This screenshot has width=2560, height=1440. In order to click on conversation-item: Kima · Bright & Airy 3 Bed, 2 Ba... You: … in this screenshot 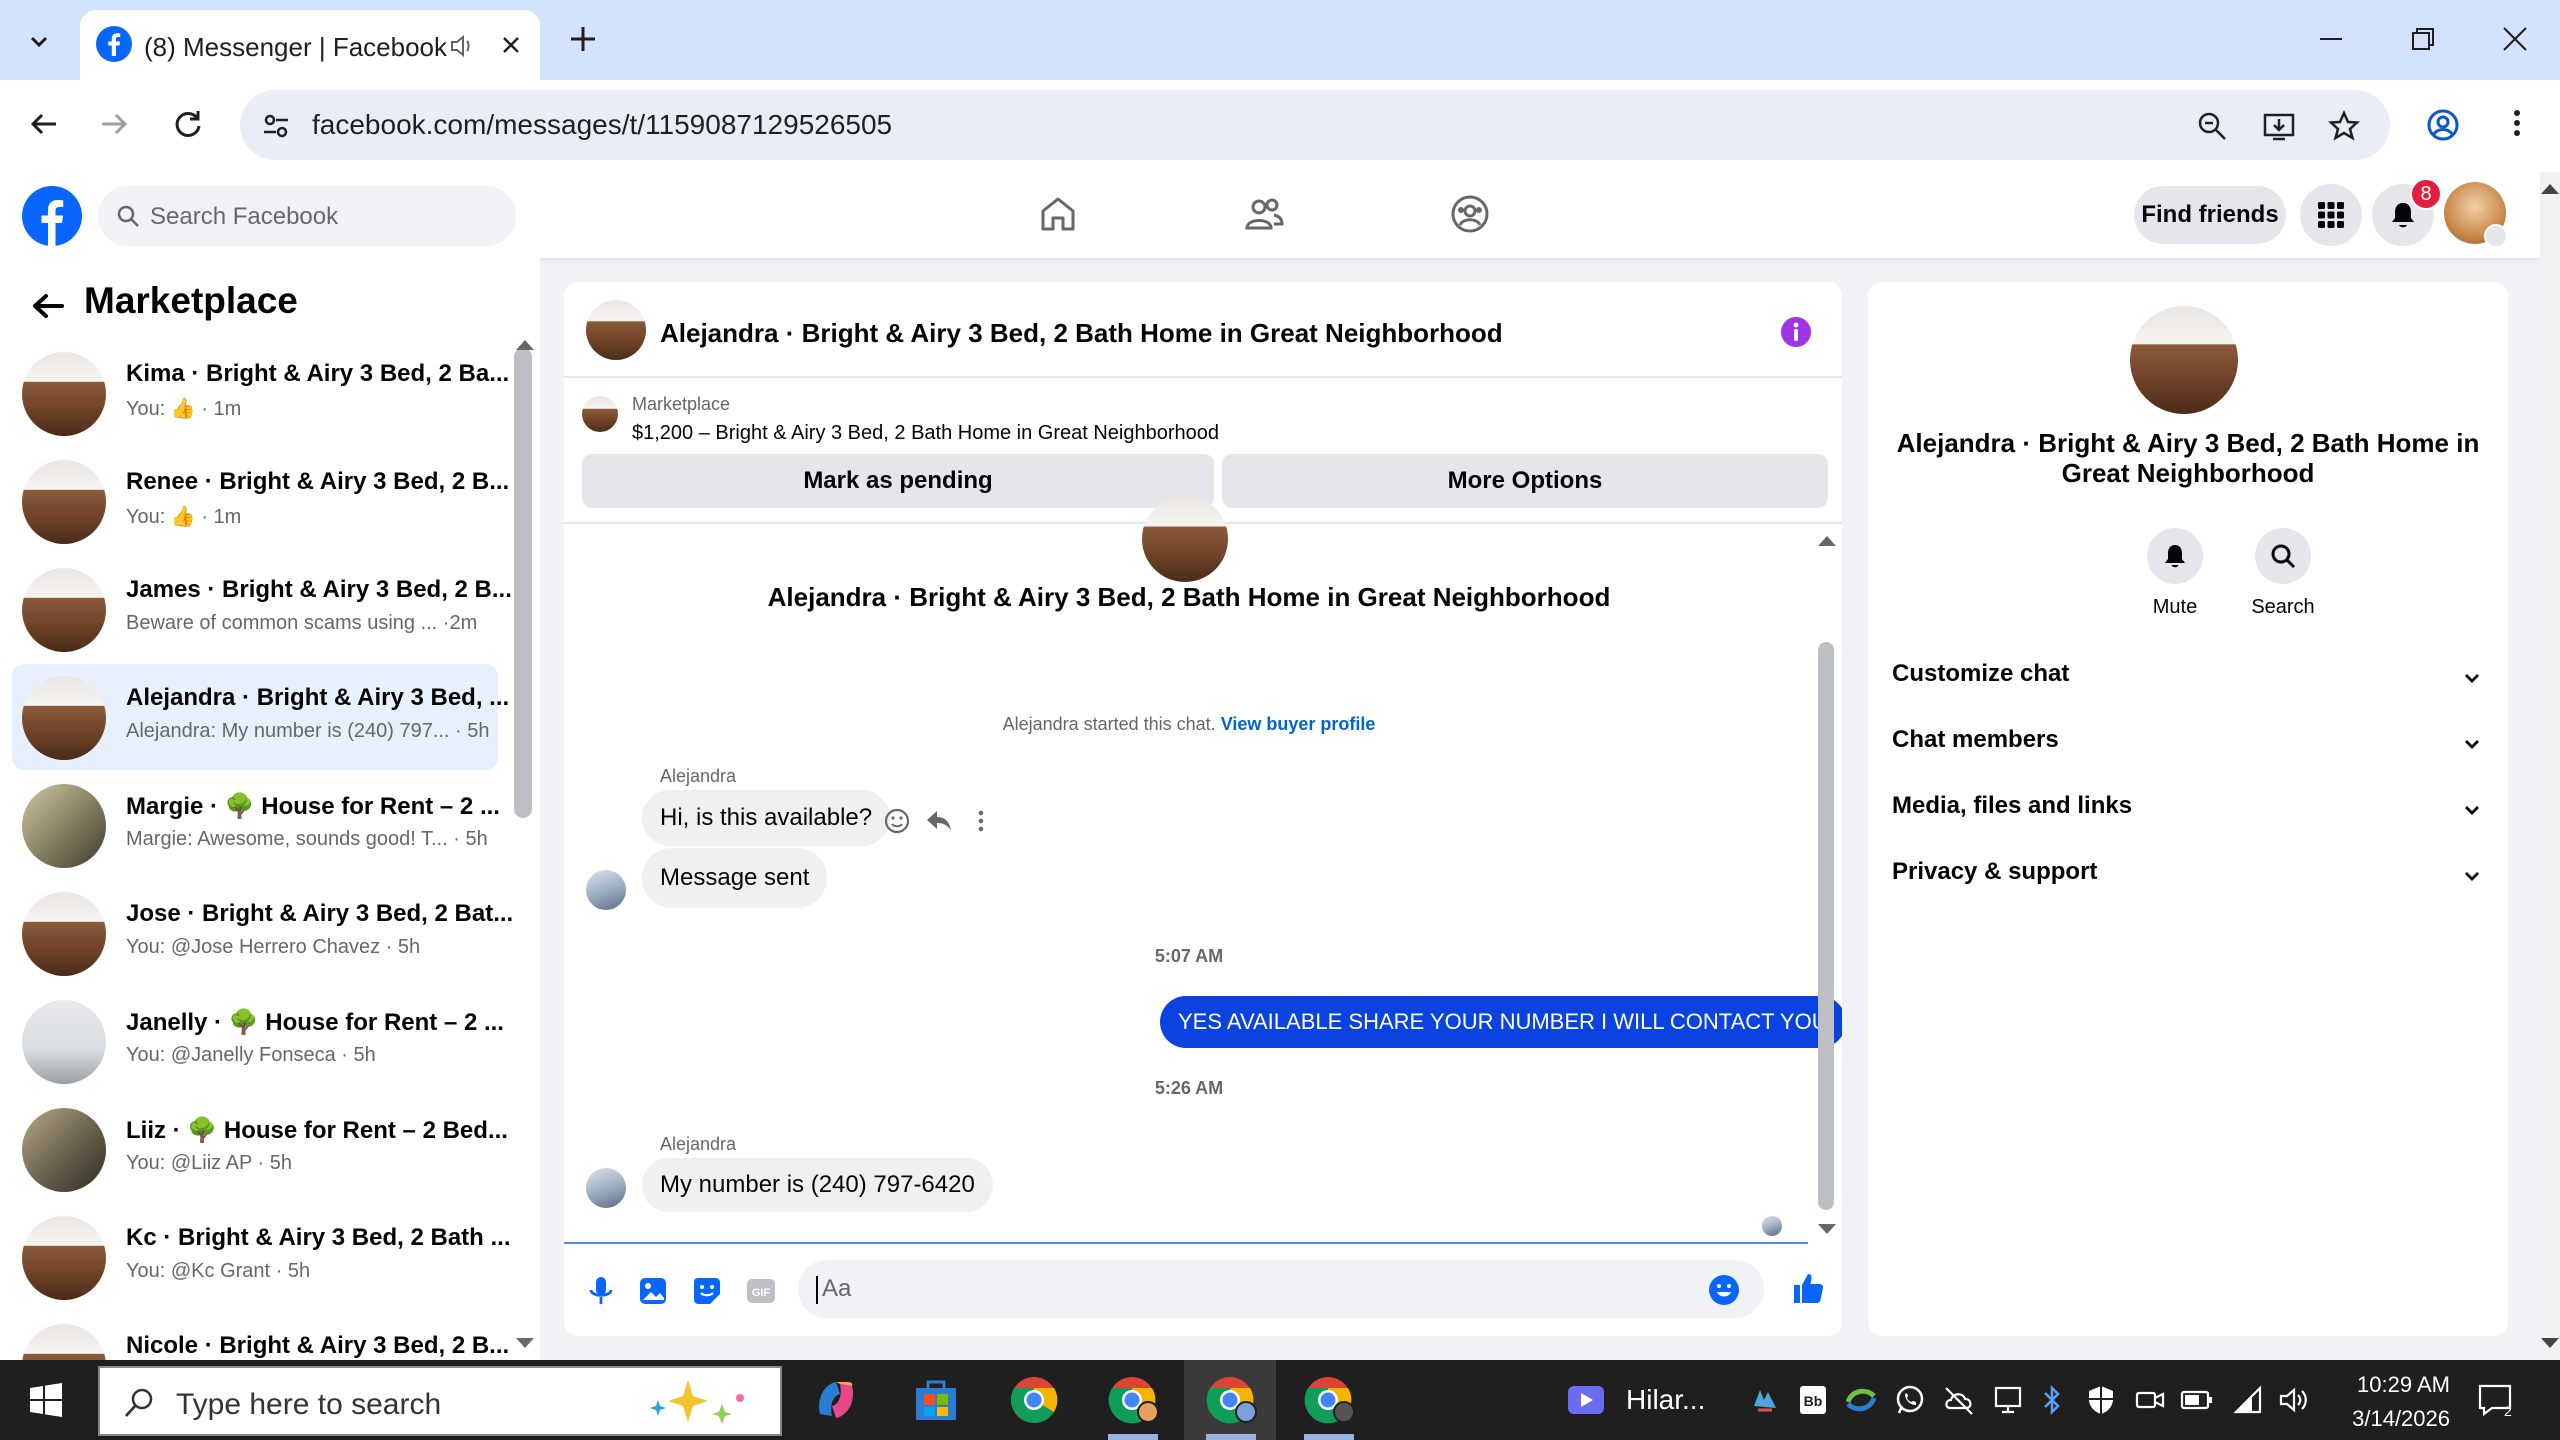, I will do `click(260, 393)`.